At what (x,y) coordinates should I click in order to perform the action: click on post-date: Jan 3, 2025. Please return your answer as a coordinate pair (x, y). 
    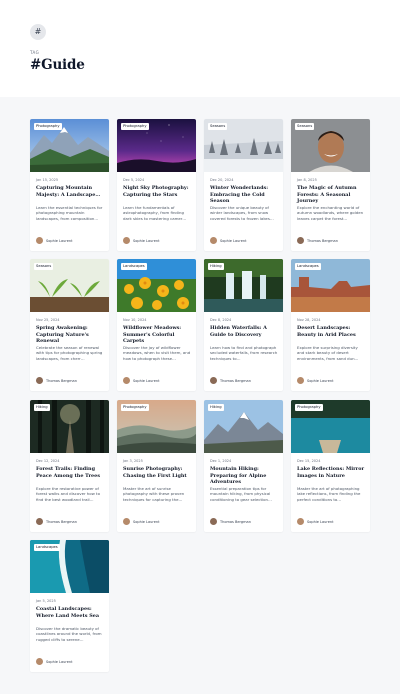
    Looking at the image, I should click on (133, 461).